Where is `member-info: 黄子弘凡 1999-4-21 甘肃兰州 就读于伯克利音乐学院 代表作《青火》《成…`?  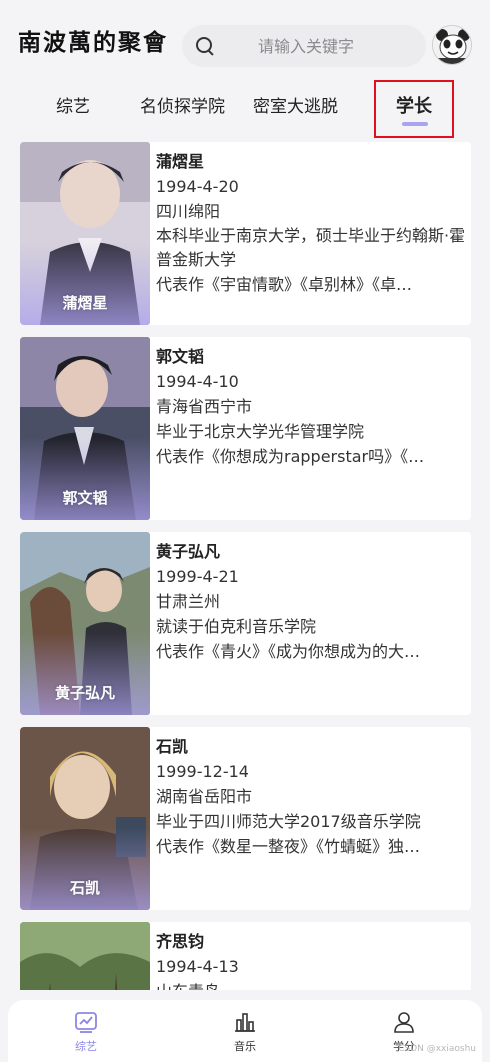 member-info: 黄子弘凡 1999-4-21 甘肃兰州 就读于伯克利音乐学院 代表作《青火》《成… is located at coordinates (311, 602).